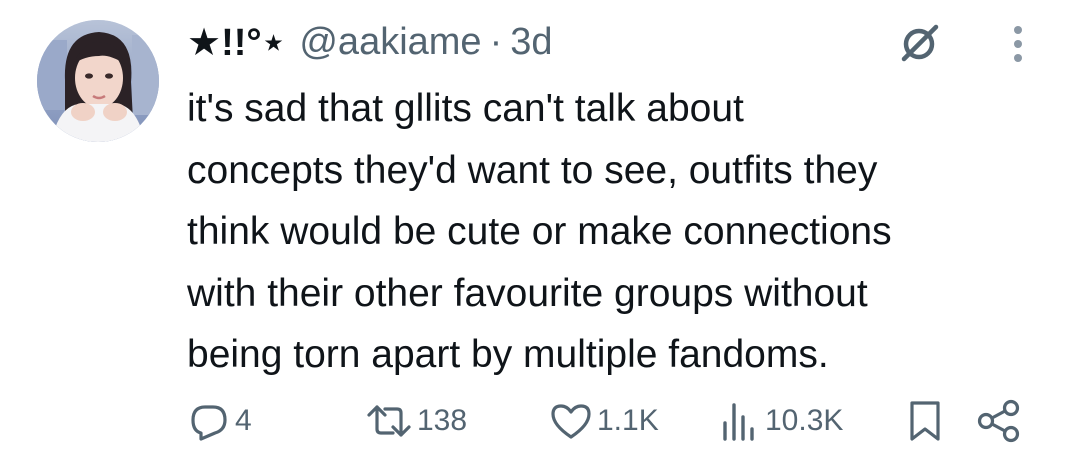 Image resolution: width=1080 pixels, height=462 pixels. I want to click on more-vertical-icon, so click(1018, 44).